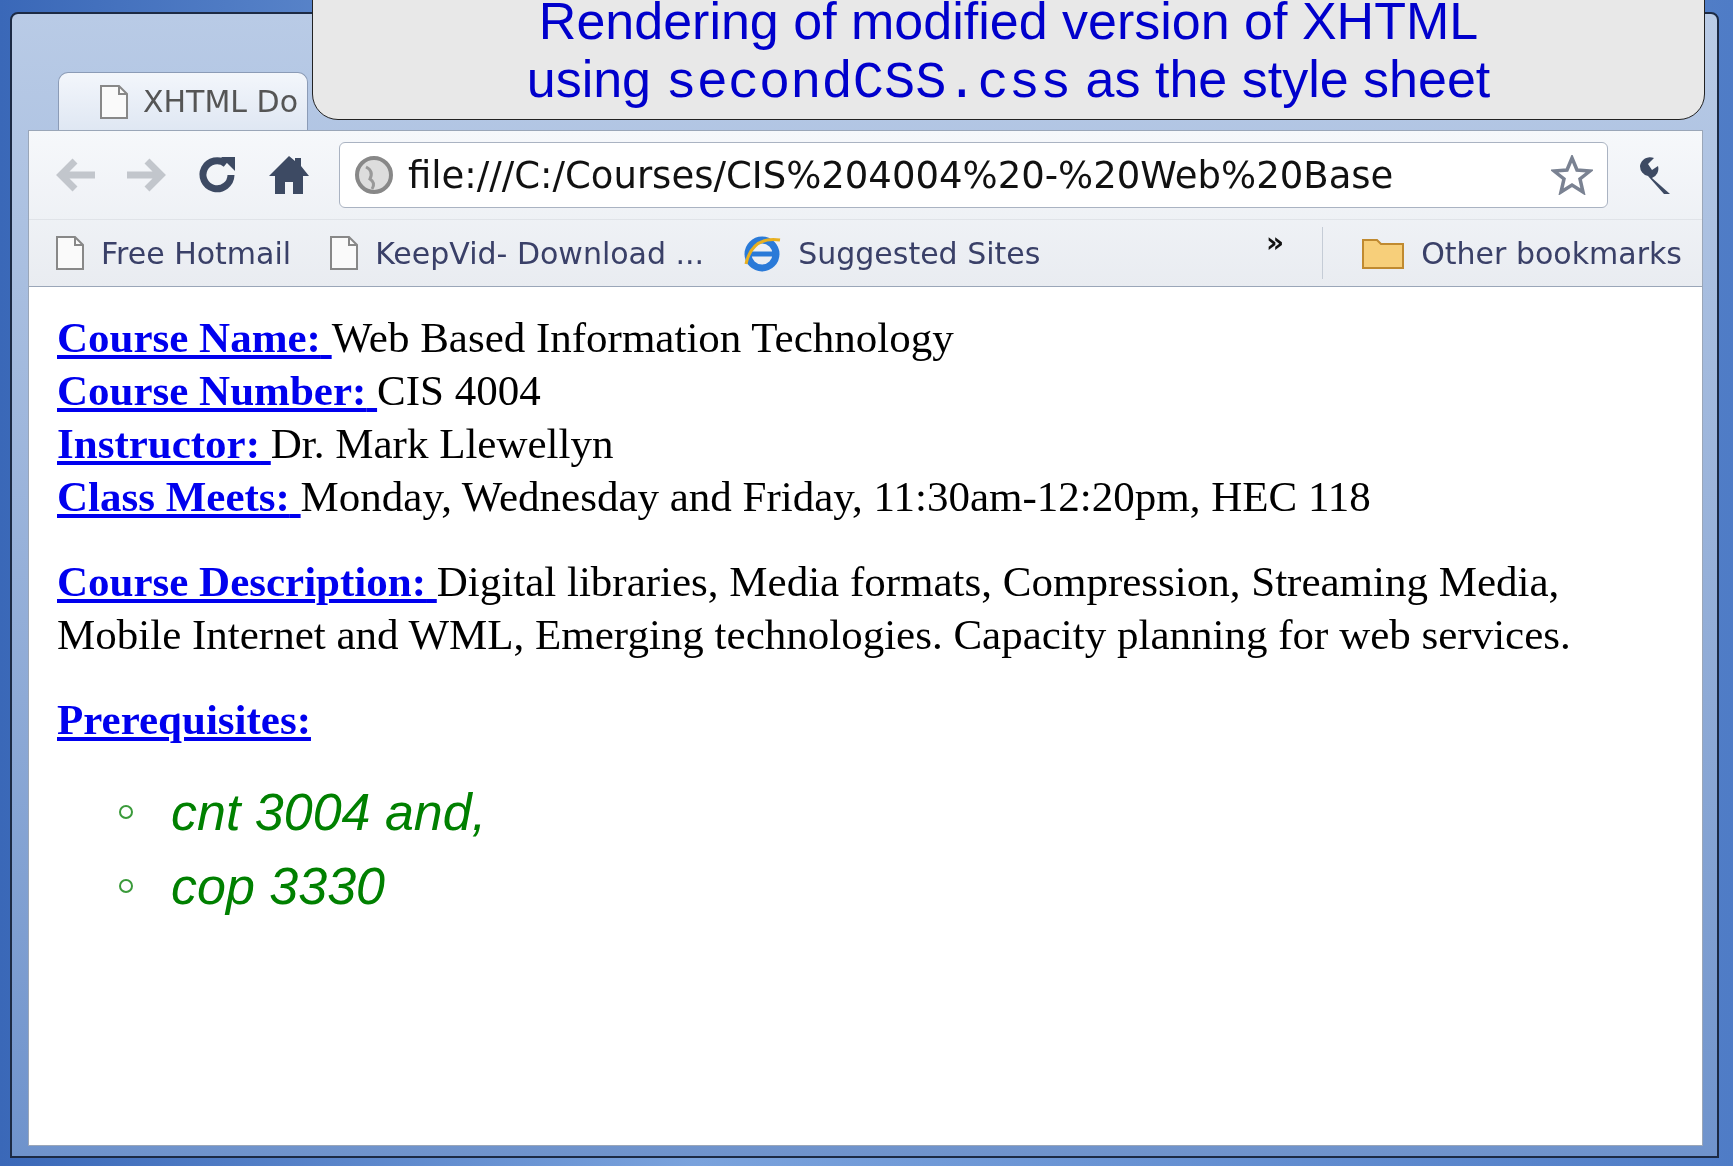 Image resolution: width=1733 pixels, height=1166 pixels. Describe the element at coordinates (184, 719) in the screenshot. I see `field-label: Prerequisites:` at that location.